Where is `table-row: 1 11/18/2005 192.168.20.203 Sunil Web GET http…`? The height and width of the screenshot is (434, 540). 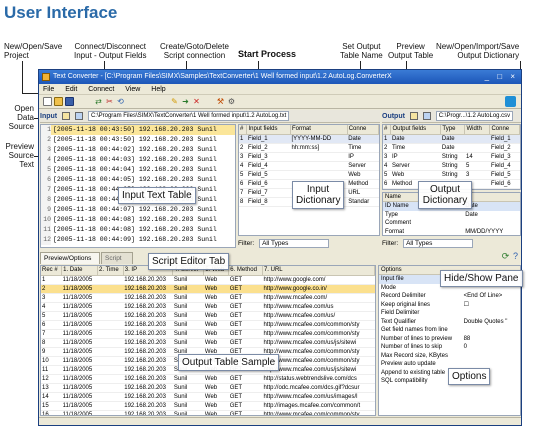
table-row: 1 11/18/2005 192.168.20.203 Sunil Web GET http… is located at coordinates (208, 280).